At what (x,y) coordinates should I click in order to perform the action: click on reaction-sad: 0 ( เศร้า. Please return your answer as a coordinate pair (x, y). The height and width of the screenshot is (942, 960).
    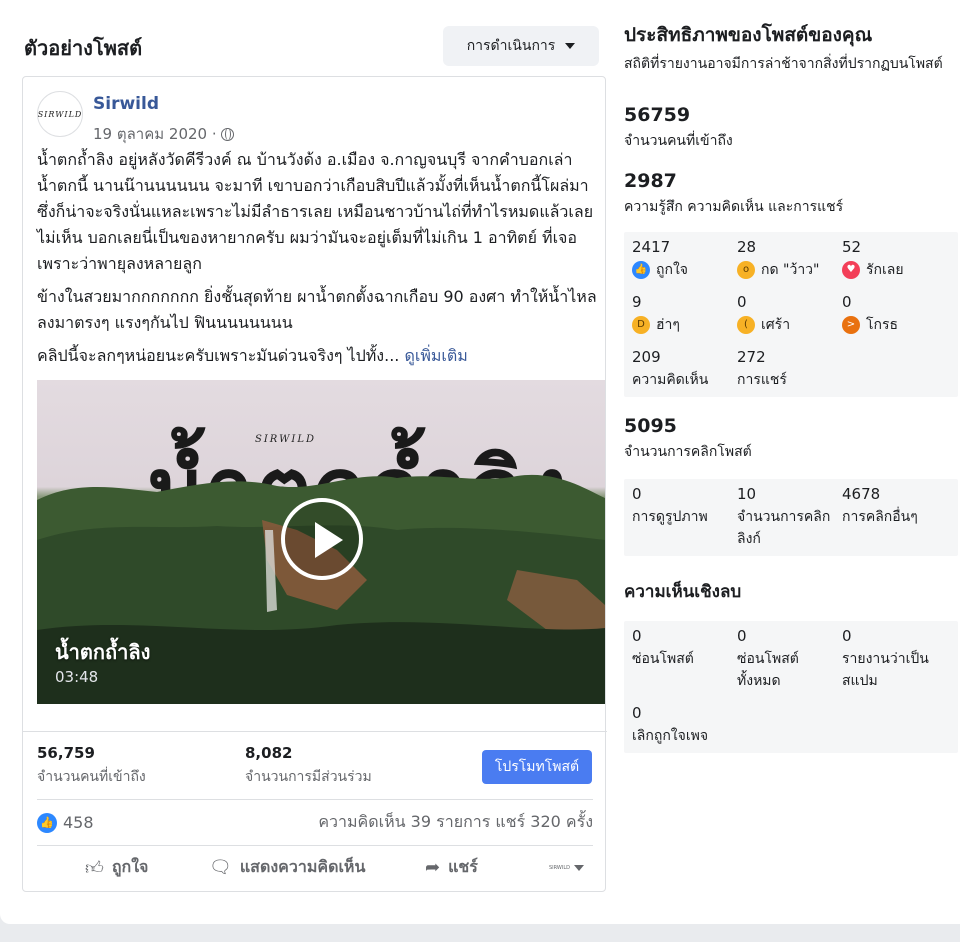
    Looking at the image, I should click on (789, 314).